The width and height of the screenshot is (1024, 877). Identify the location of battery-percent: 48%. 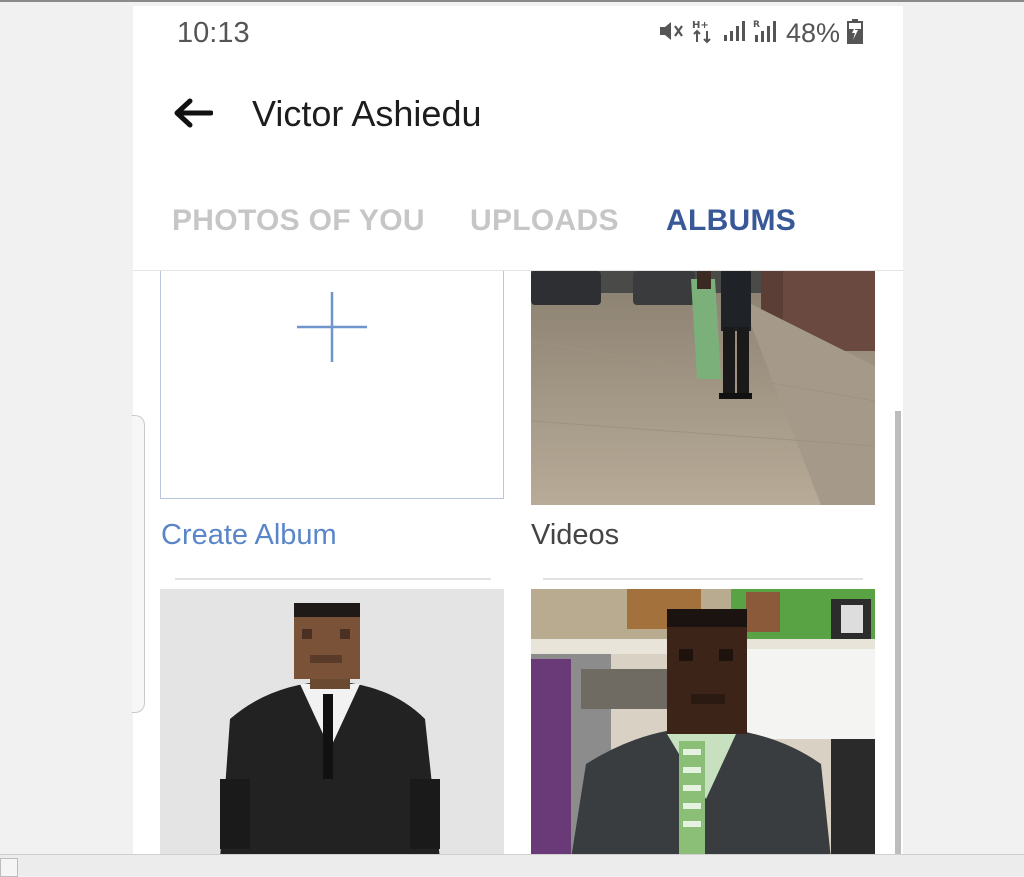
(812, 33).